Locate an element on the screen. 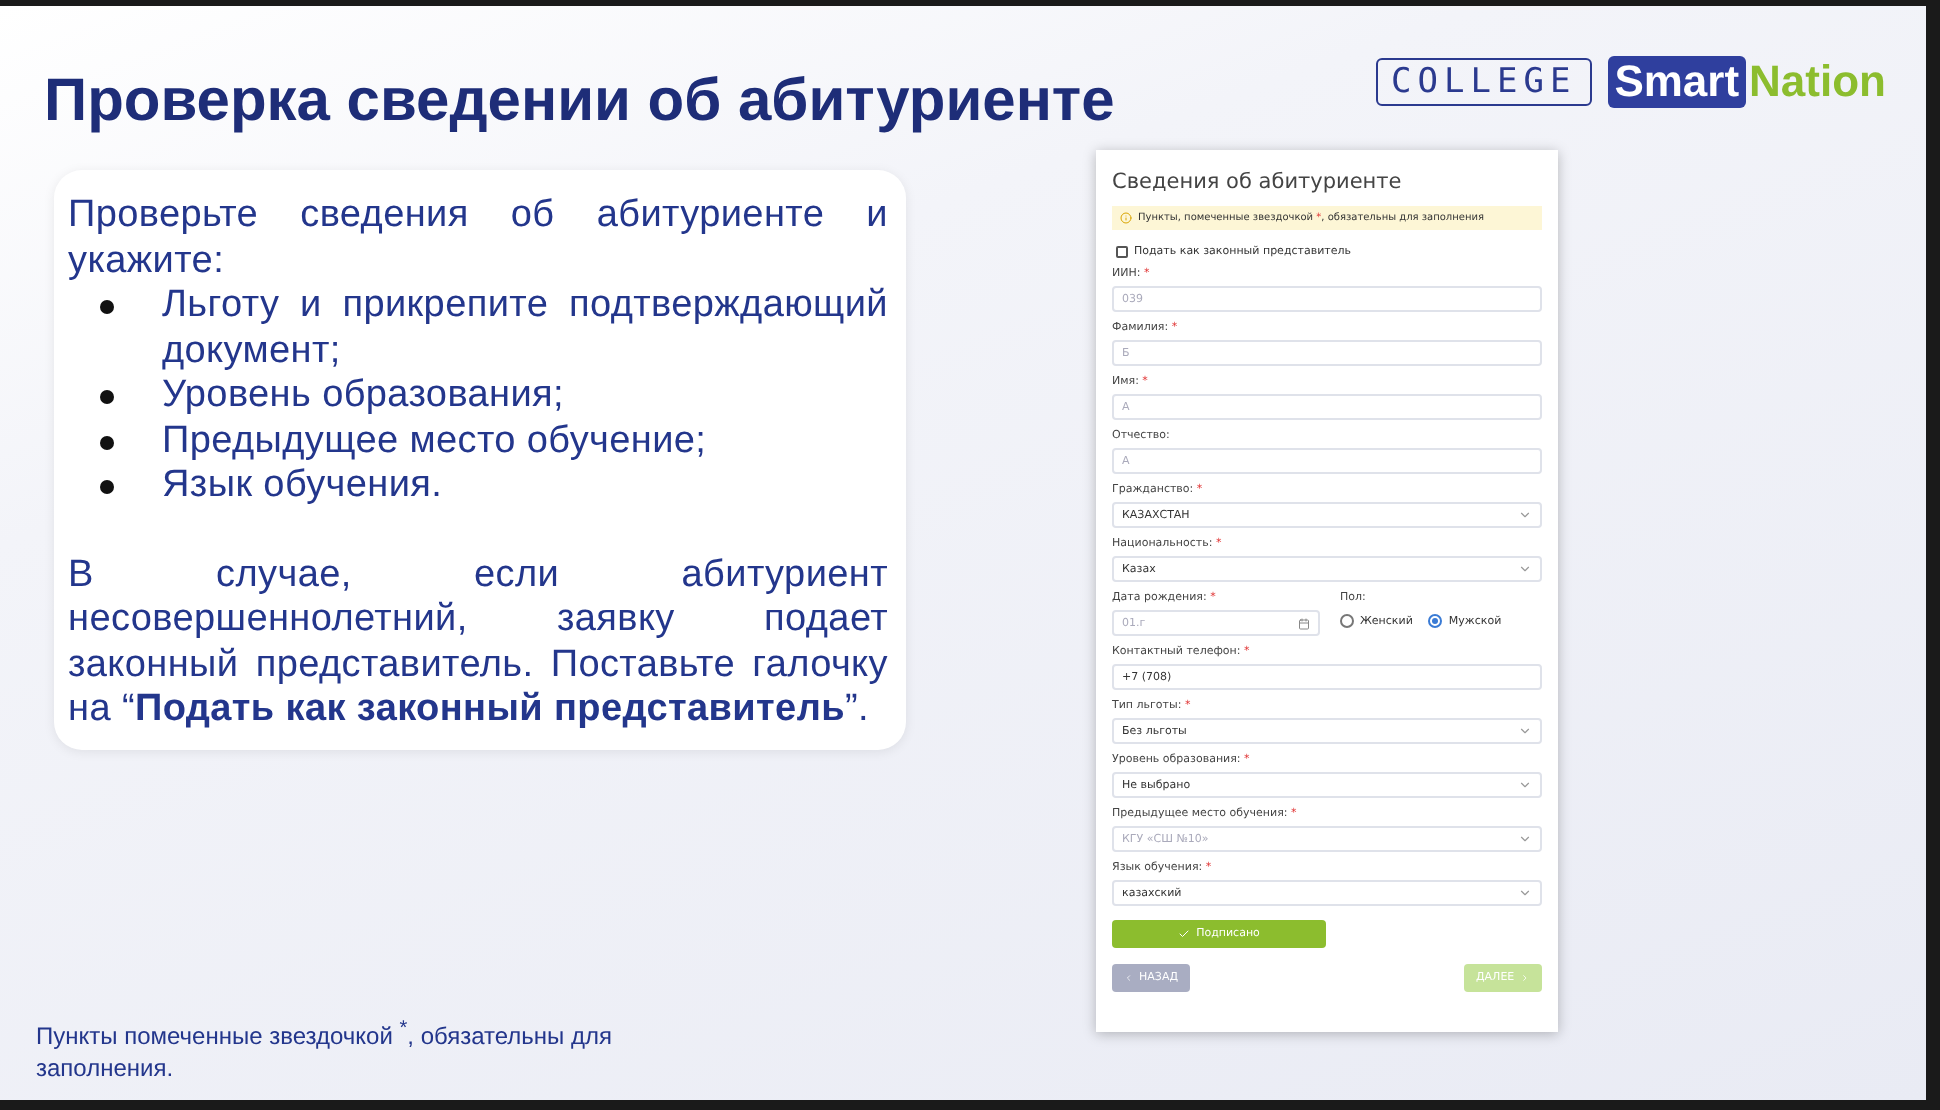  footnote-text: Пункты помеченные звездочкой $^{*}$, обязательны для заполнения. is located at coordinates (325, 1050).